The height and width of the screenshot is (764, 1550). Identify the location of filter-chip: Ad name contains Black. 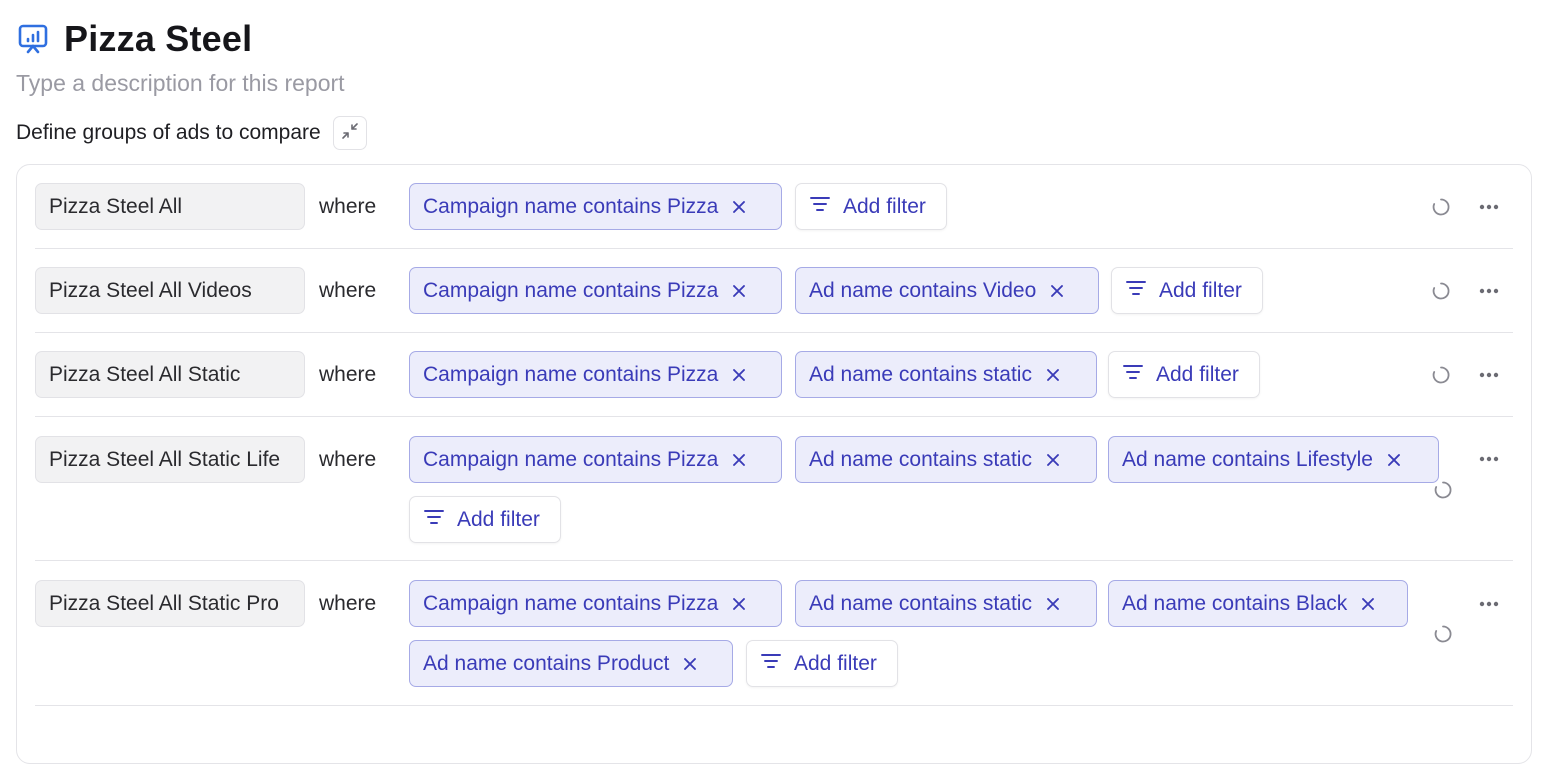
(1258, 603).